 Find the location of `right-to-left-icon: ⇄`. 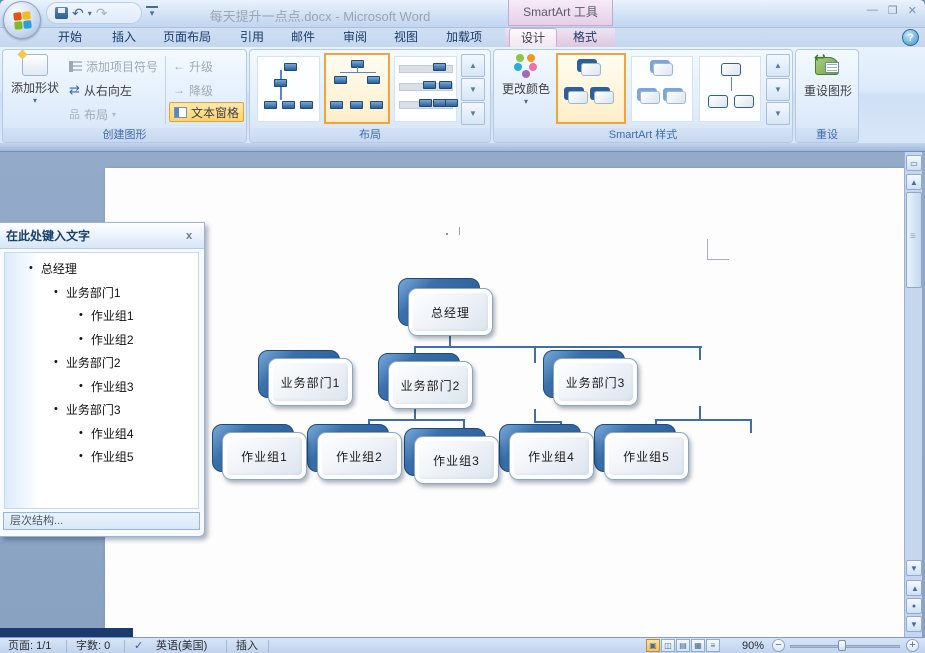

right-to-left-icon: ⇄ is located at coordinates (74, 89).